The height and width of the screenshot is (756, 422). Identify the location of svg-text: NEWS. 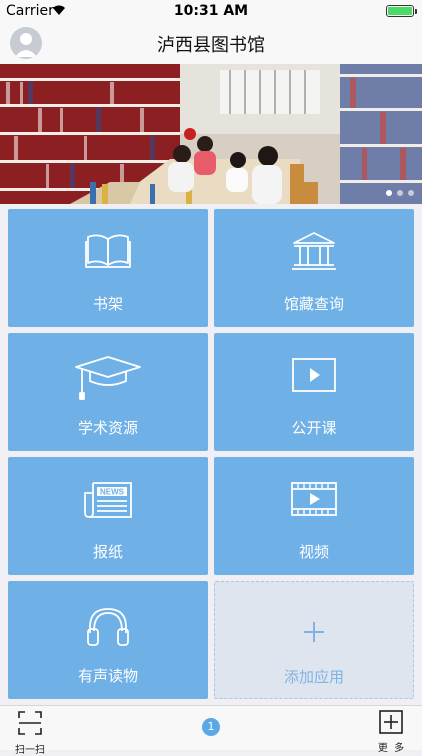
(112, 492).